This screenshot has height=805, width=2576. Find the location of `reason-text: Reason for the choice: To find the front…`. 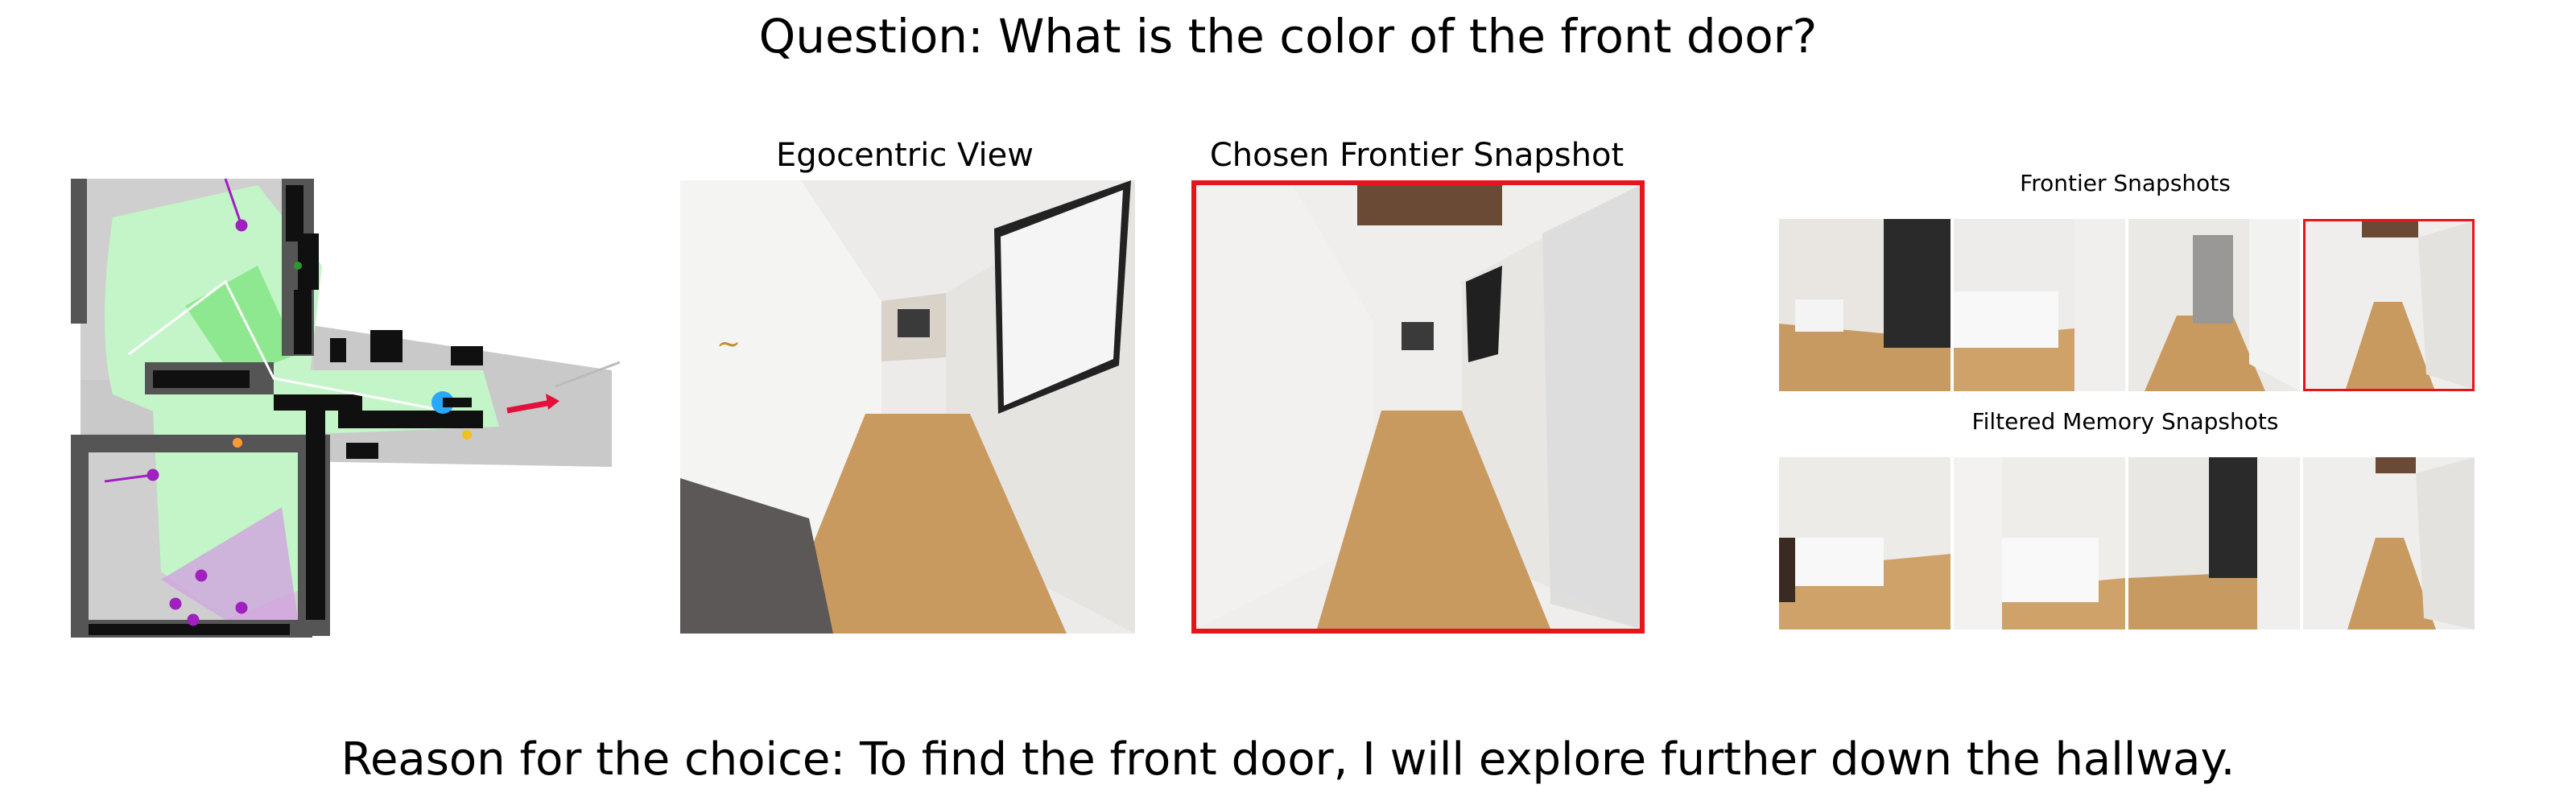

reason-text: Reason for the choice: To find the front… is located at coordinates (1288, 759).